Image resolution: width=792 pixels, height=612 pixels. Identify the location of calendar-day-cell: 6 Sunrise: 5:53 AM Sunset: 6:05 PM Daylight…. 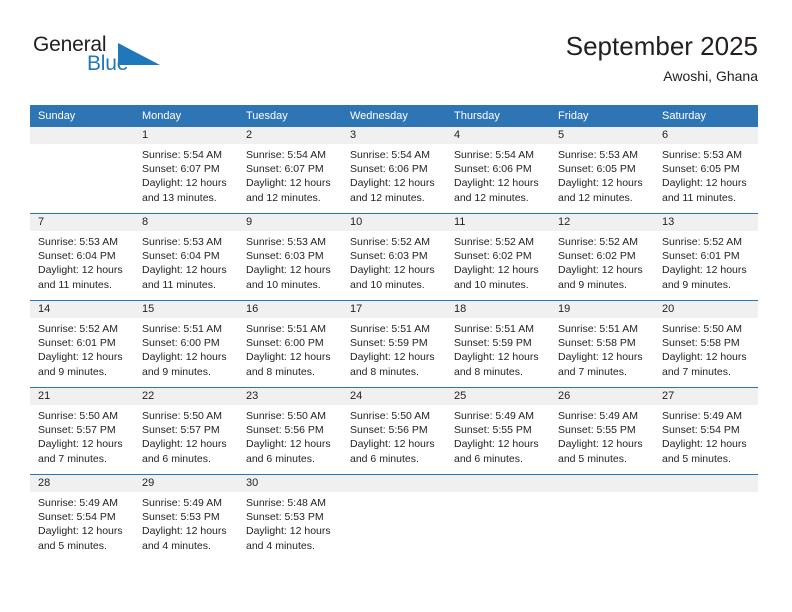
(706, 170).